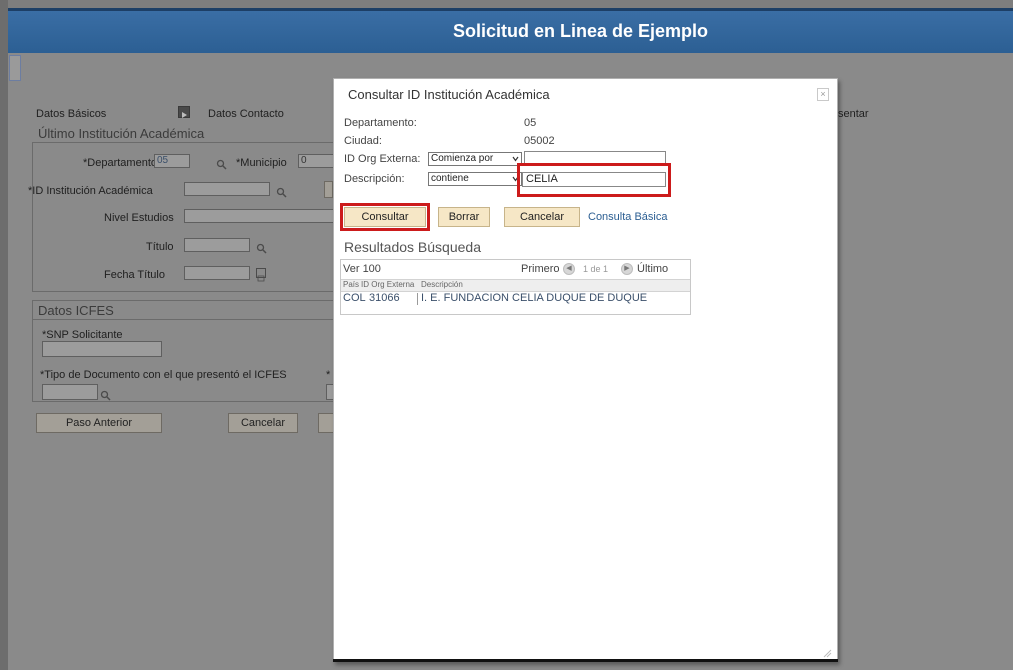 The height and width of the screenshot is (670, 1013). Describe the element at coordinates (105, 397) in the screenshot. I see `tipo-documento-lookup-icon` at that location.